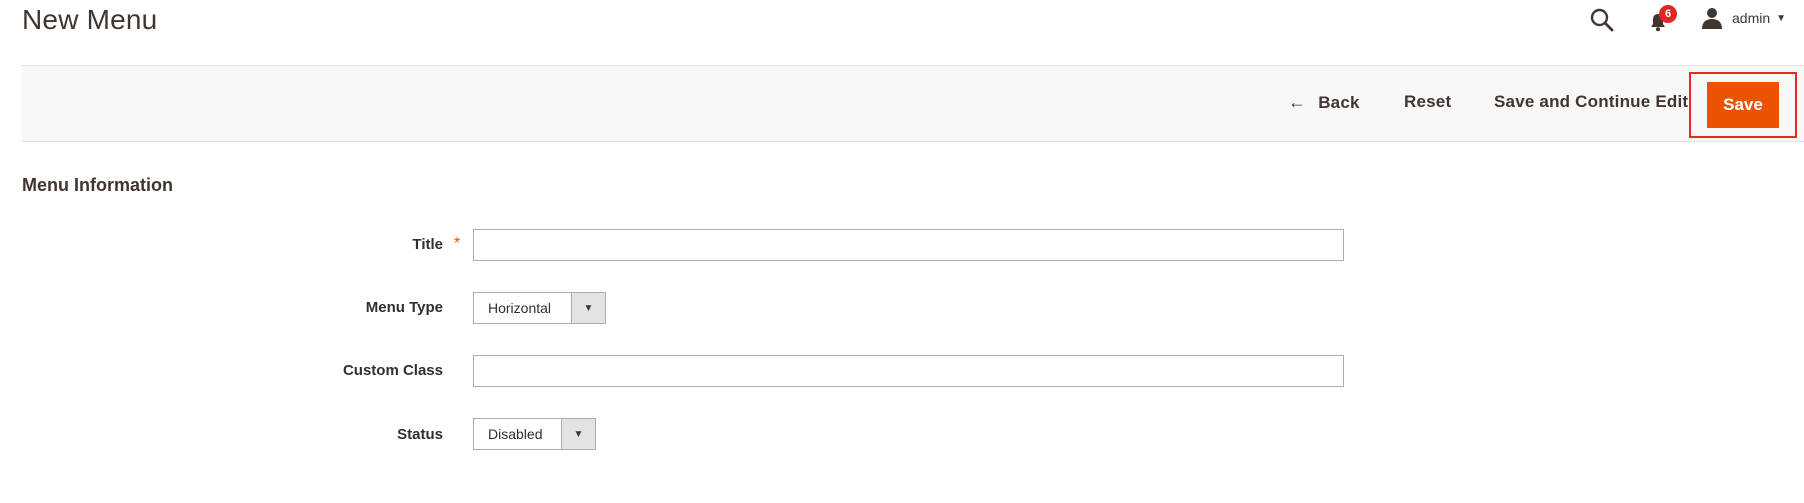  I want to click on reset-button: Reset, so click(1427, 102).